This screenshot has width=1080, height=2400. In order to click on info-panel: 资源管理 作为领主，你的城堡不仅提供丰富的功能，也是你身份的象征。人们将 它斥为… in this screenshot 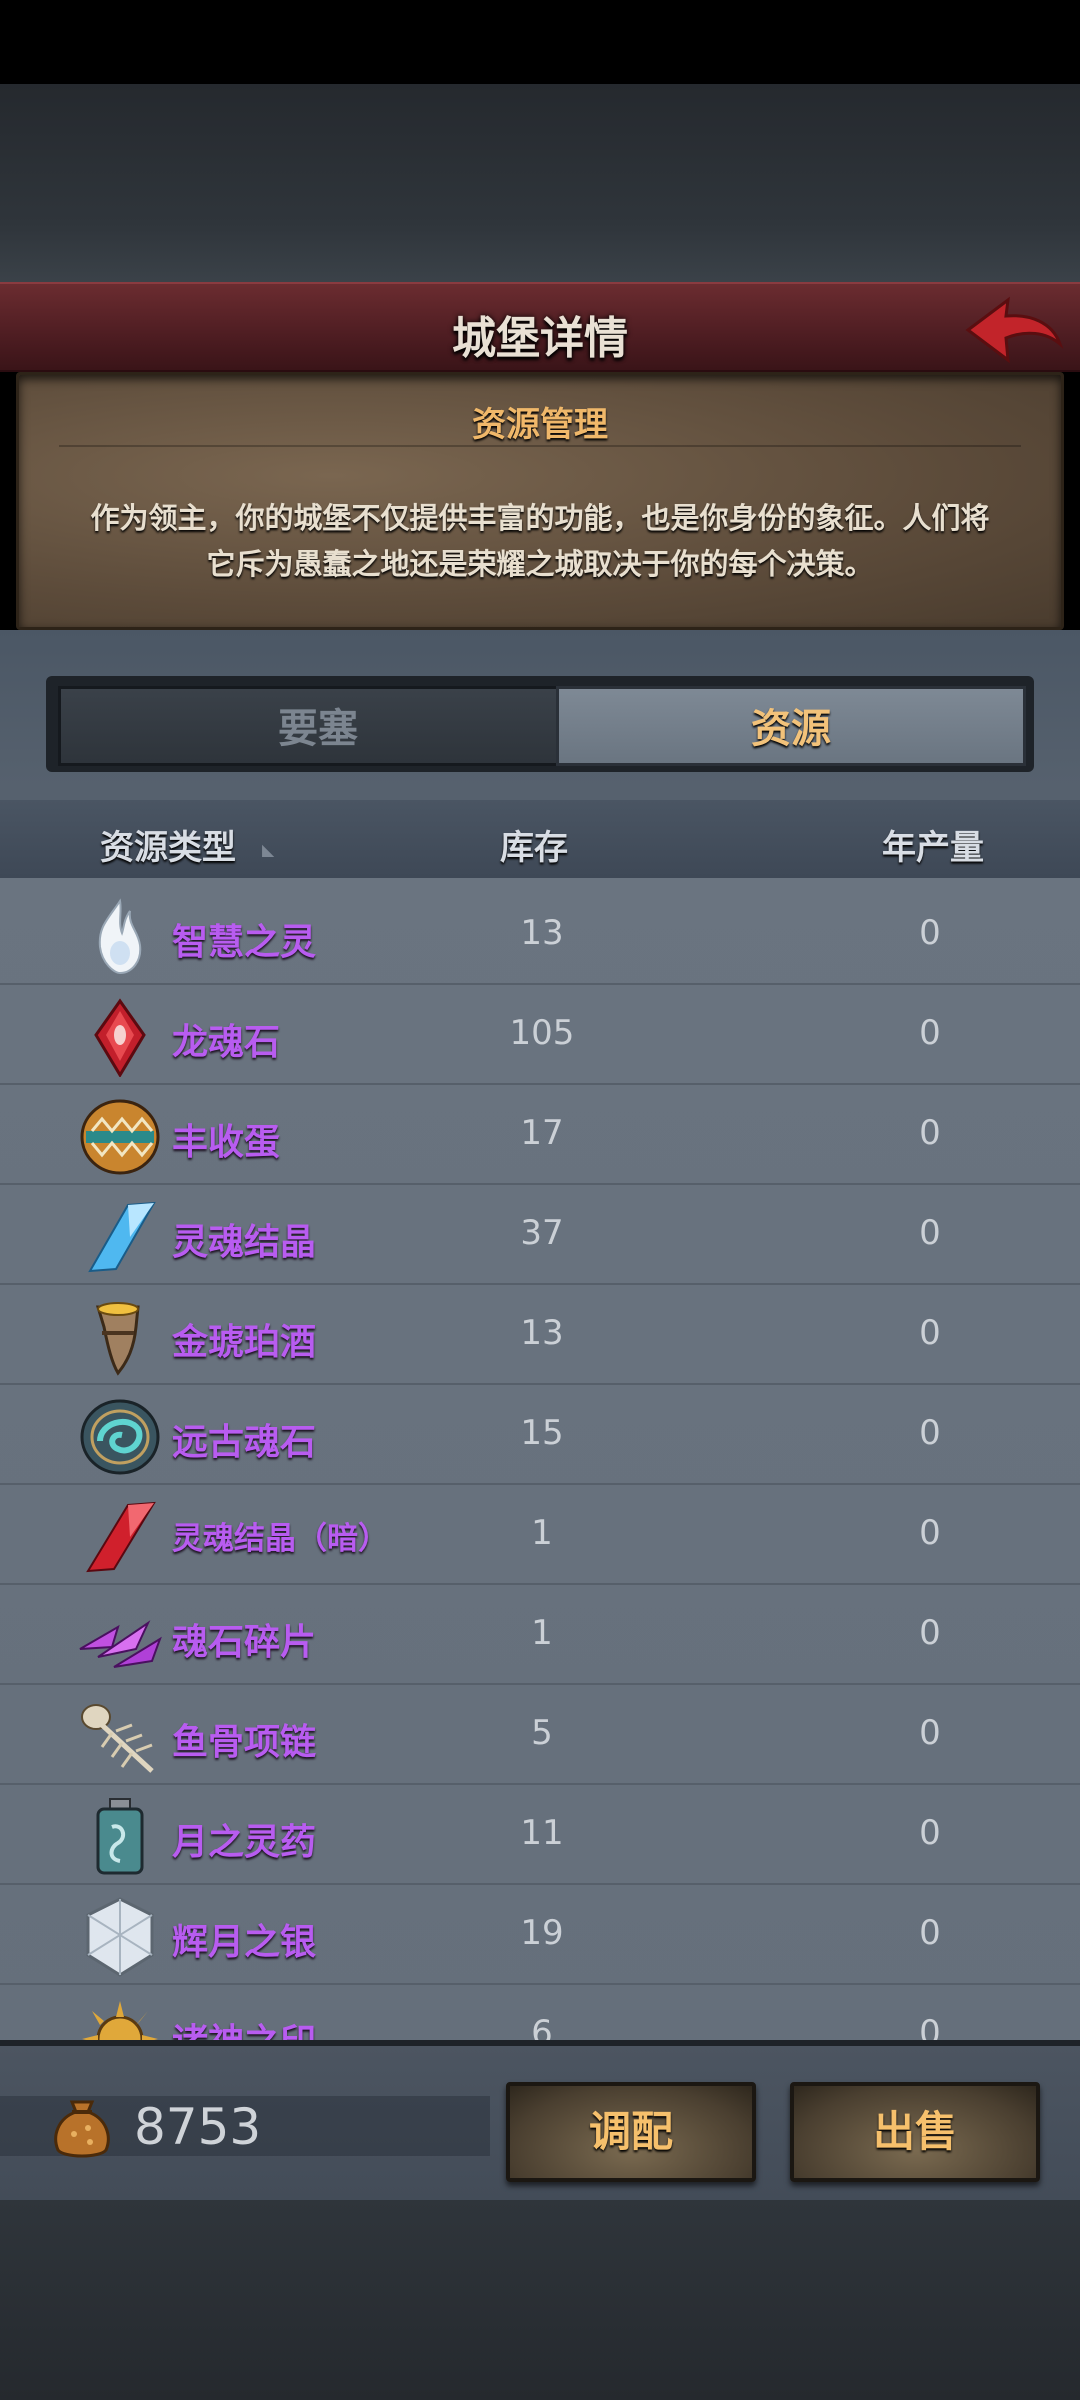, I will do `click(540, 501)`.